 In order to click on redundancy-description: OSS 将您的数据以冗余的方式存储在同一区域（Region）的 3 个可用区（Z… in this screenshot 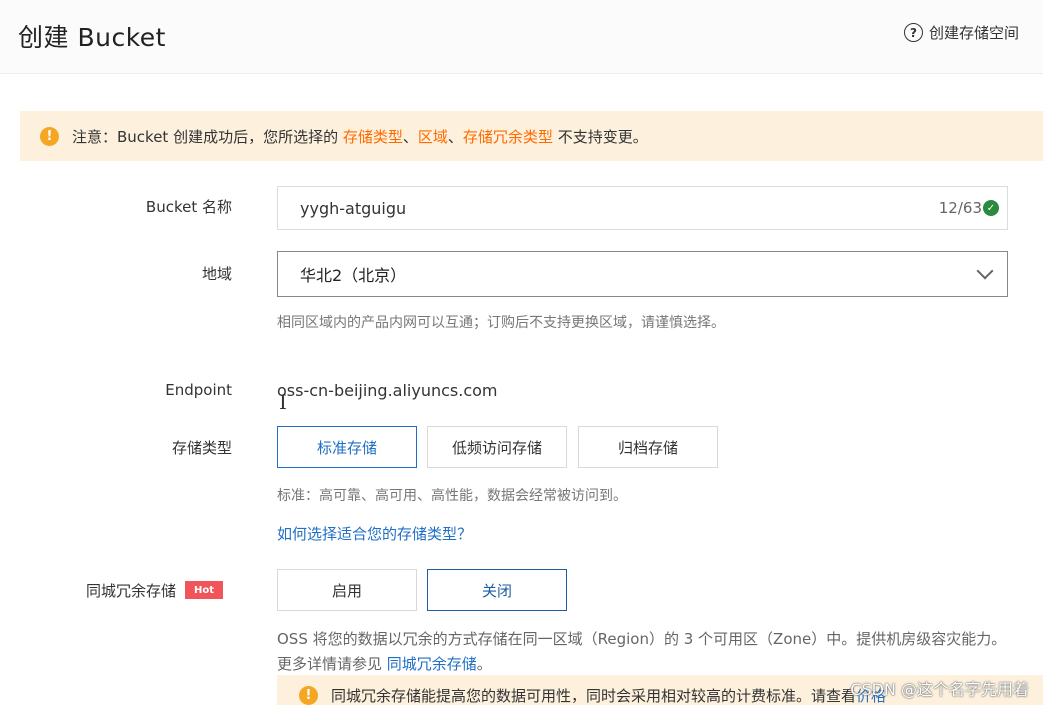, I will do `click(642, 651)`.